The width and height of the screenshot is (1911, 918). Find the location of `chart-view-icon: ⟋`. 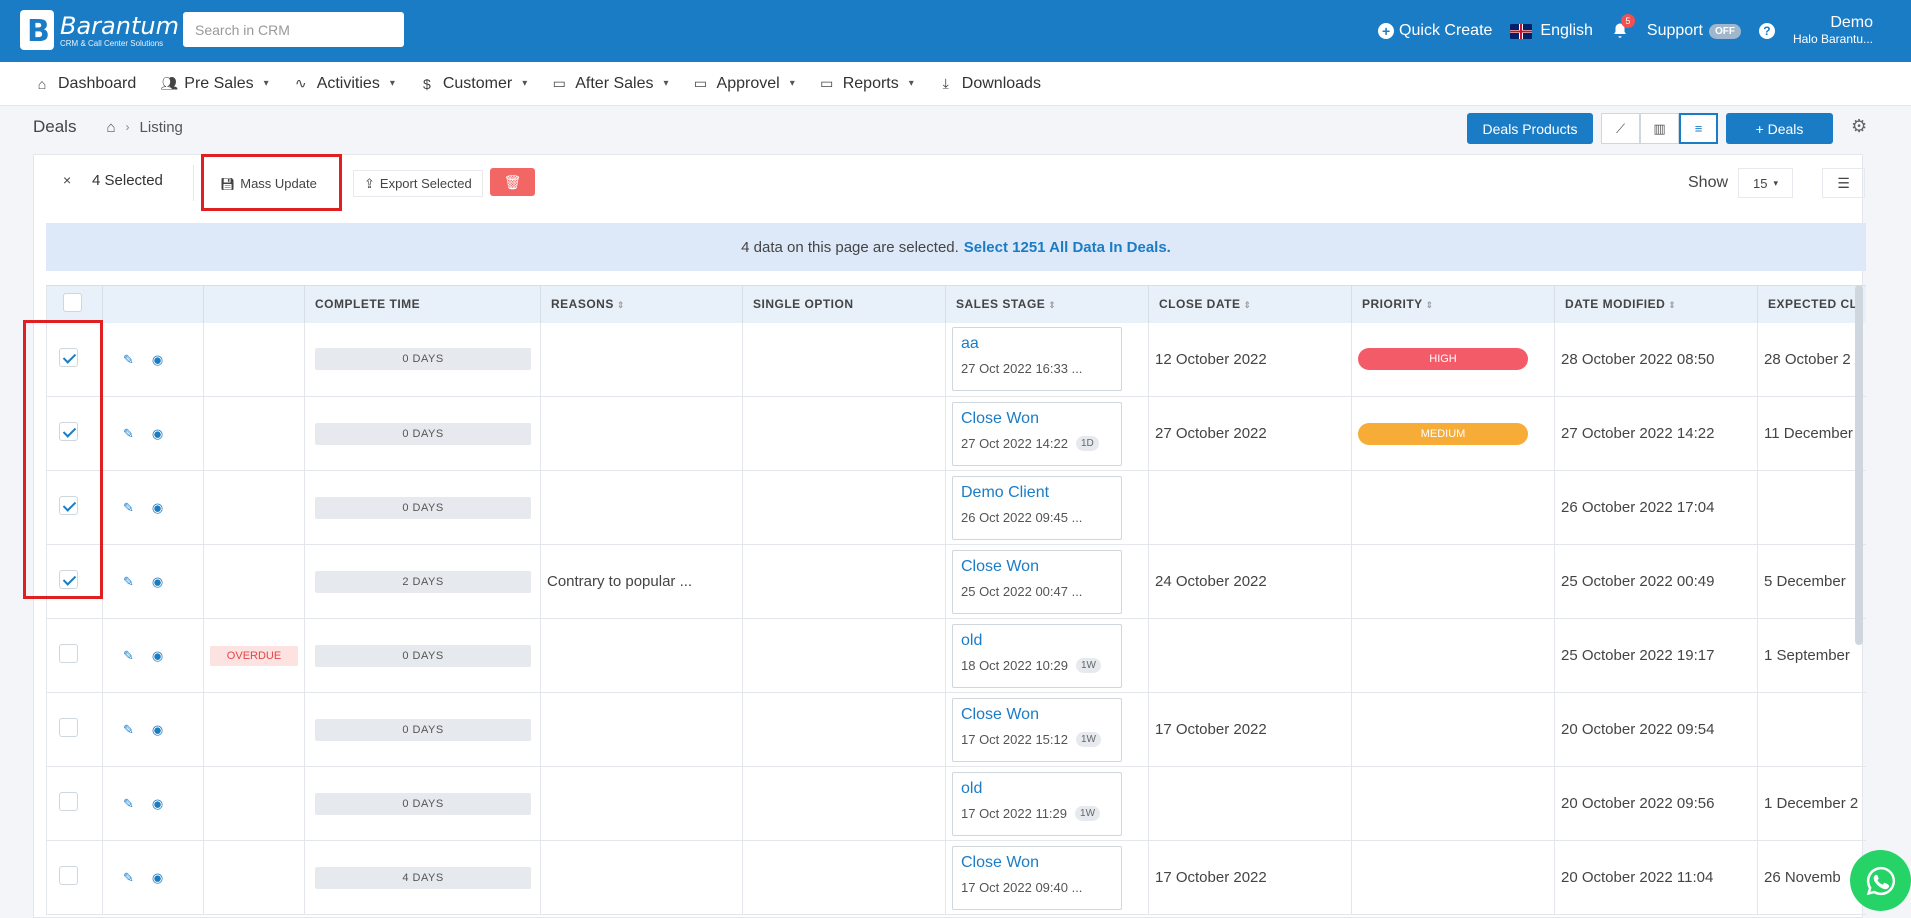

chart-view-icon: ⟋ is located at coordinates (1620, 128).